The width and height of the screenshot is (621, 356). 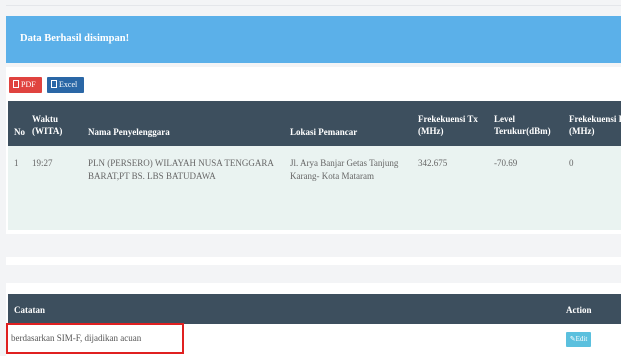 I want to click on header-level-line2: Terukur(dBm), so click(x=522, y=131).